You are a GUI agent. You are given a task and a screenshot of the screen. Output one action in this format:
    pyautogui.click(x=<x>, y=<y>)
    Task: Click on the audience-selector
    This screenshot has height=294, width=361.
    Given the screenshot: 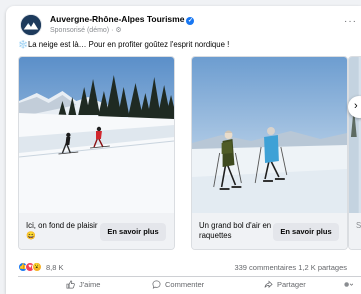 What is the action you would take?
    pyautogui.click(x=350, y=284)
    